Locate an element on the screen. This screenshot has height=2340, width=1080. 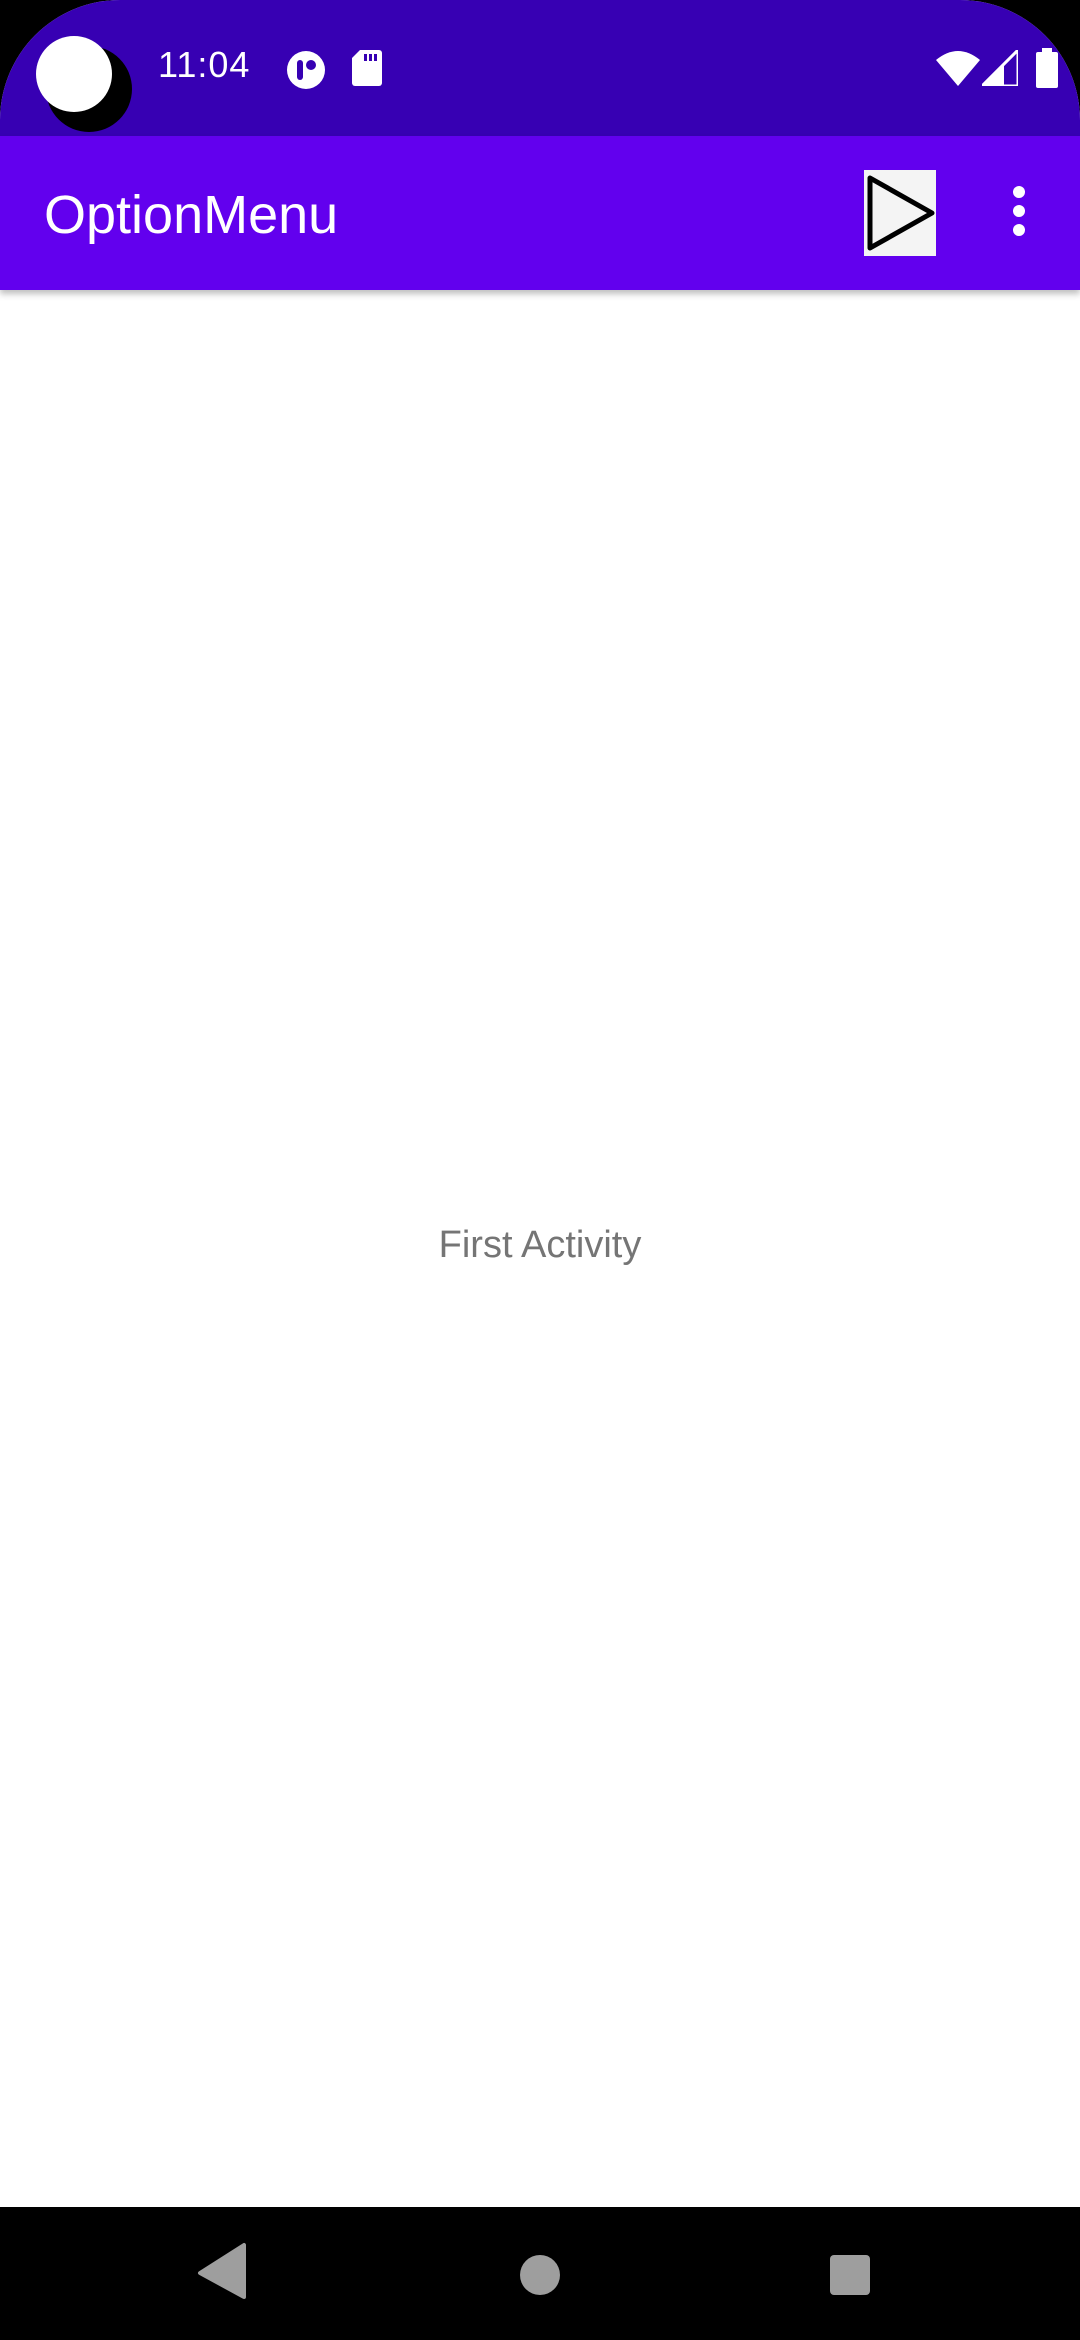
overflow-menu-button is located at coordinates (1019, 213).